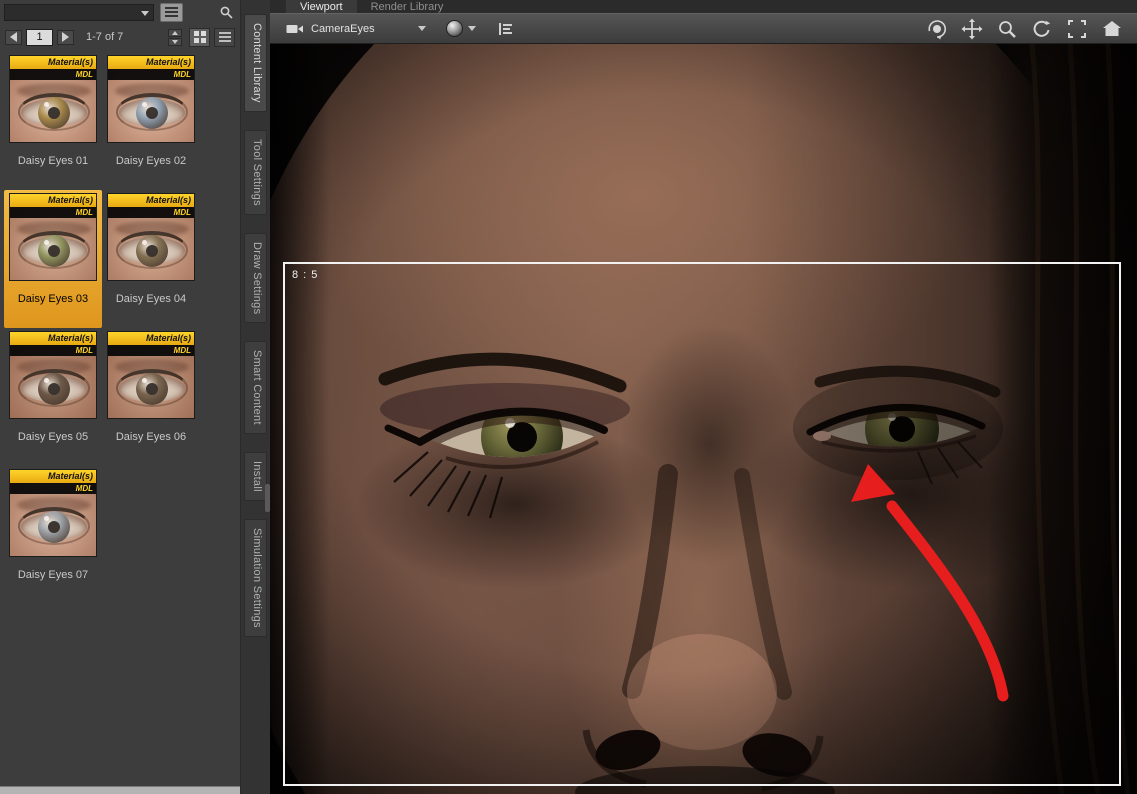 Image resolution: width=1137 pixels, height=794 pixels. I want to click on library-item: Material(s) MDL Daisy Eyes 04, so click(151, 259).